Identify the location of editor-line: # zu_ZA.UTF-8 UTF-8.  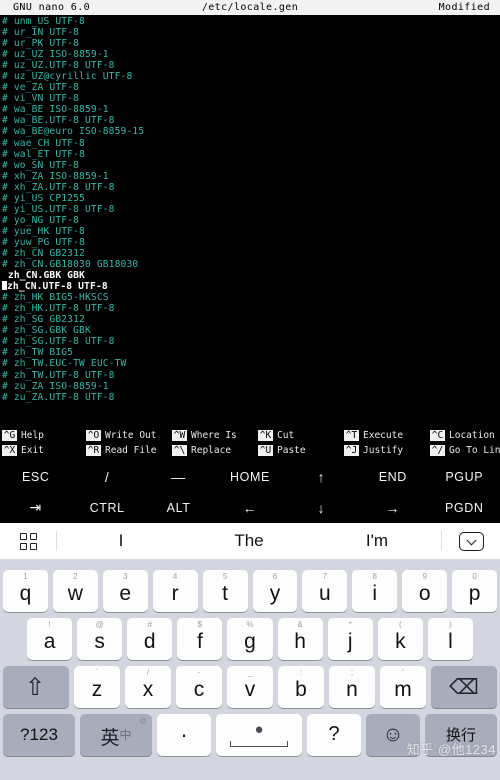
(251, 397).